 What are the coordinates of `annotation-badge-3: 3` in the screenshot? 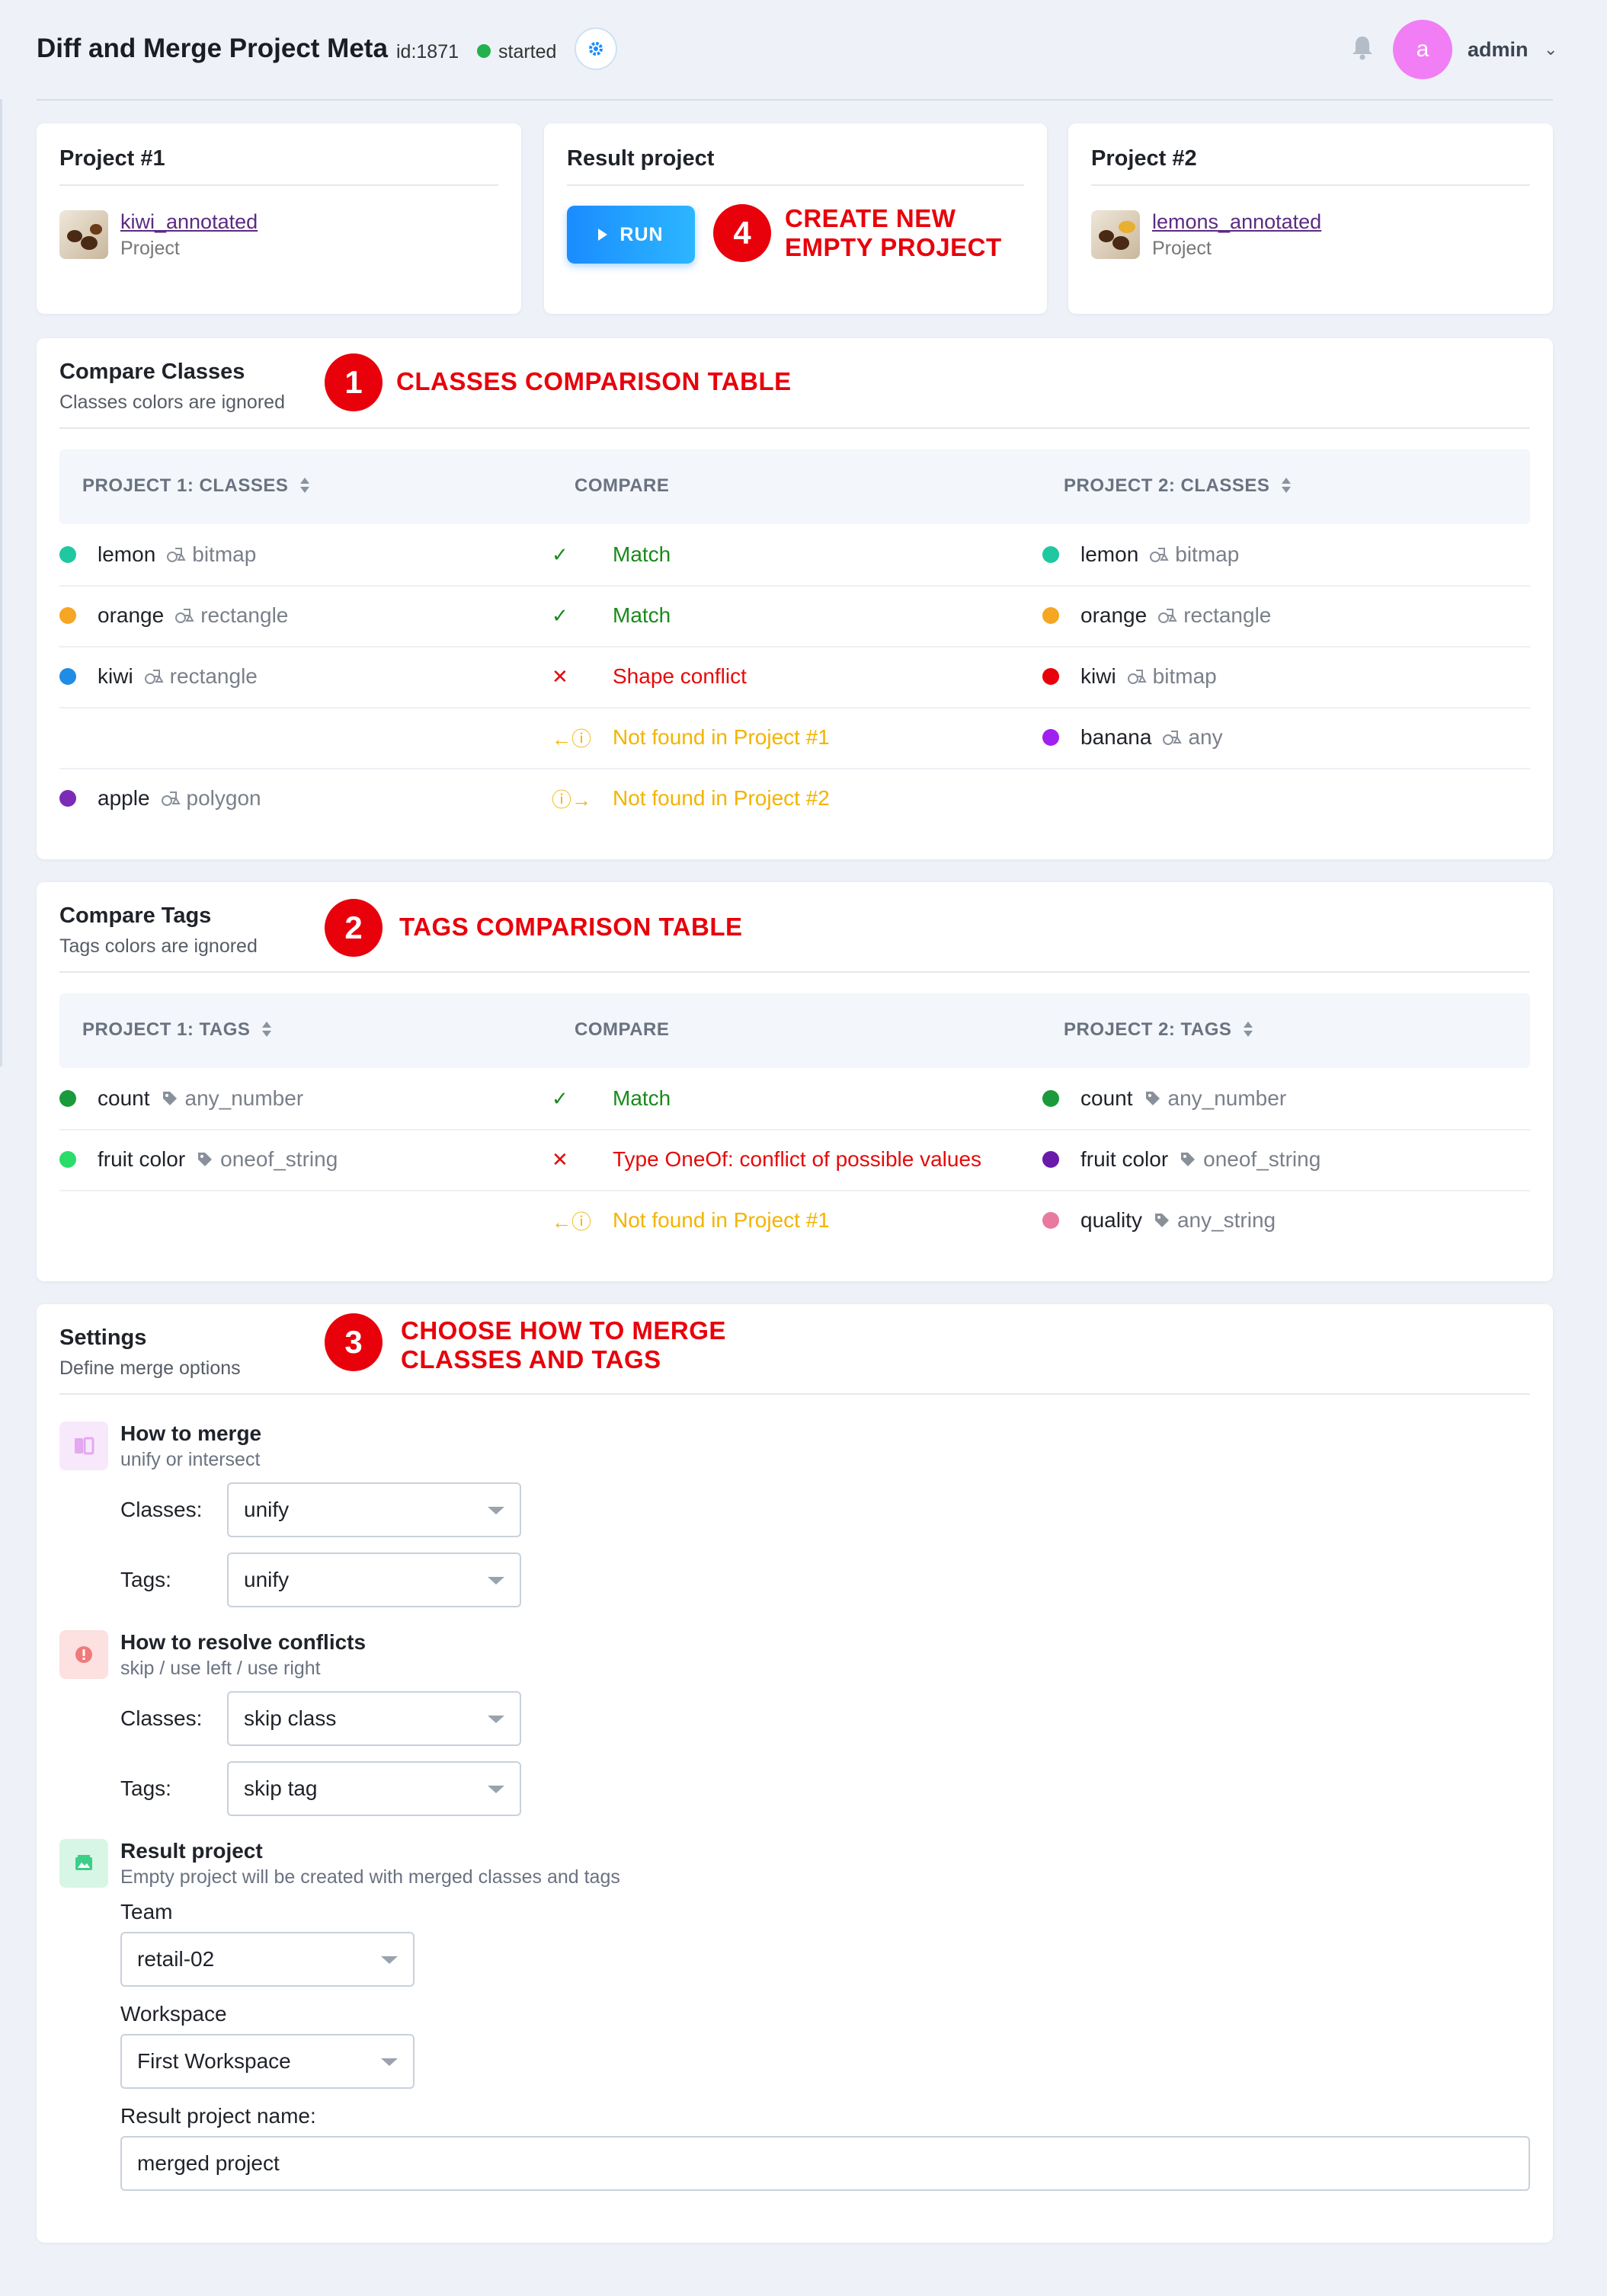 It's located at (354, 1342).